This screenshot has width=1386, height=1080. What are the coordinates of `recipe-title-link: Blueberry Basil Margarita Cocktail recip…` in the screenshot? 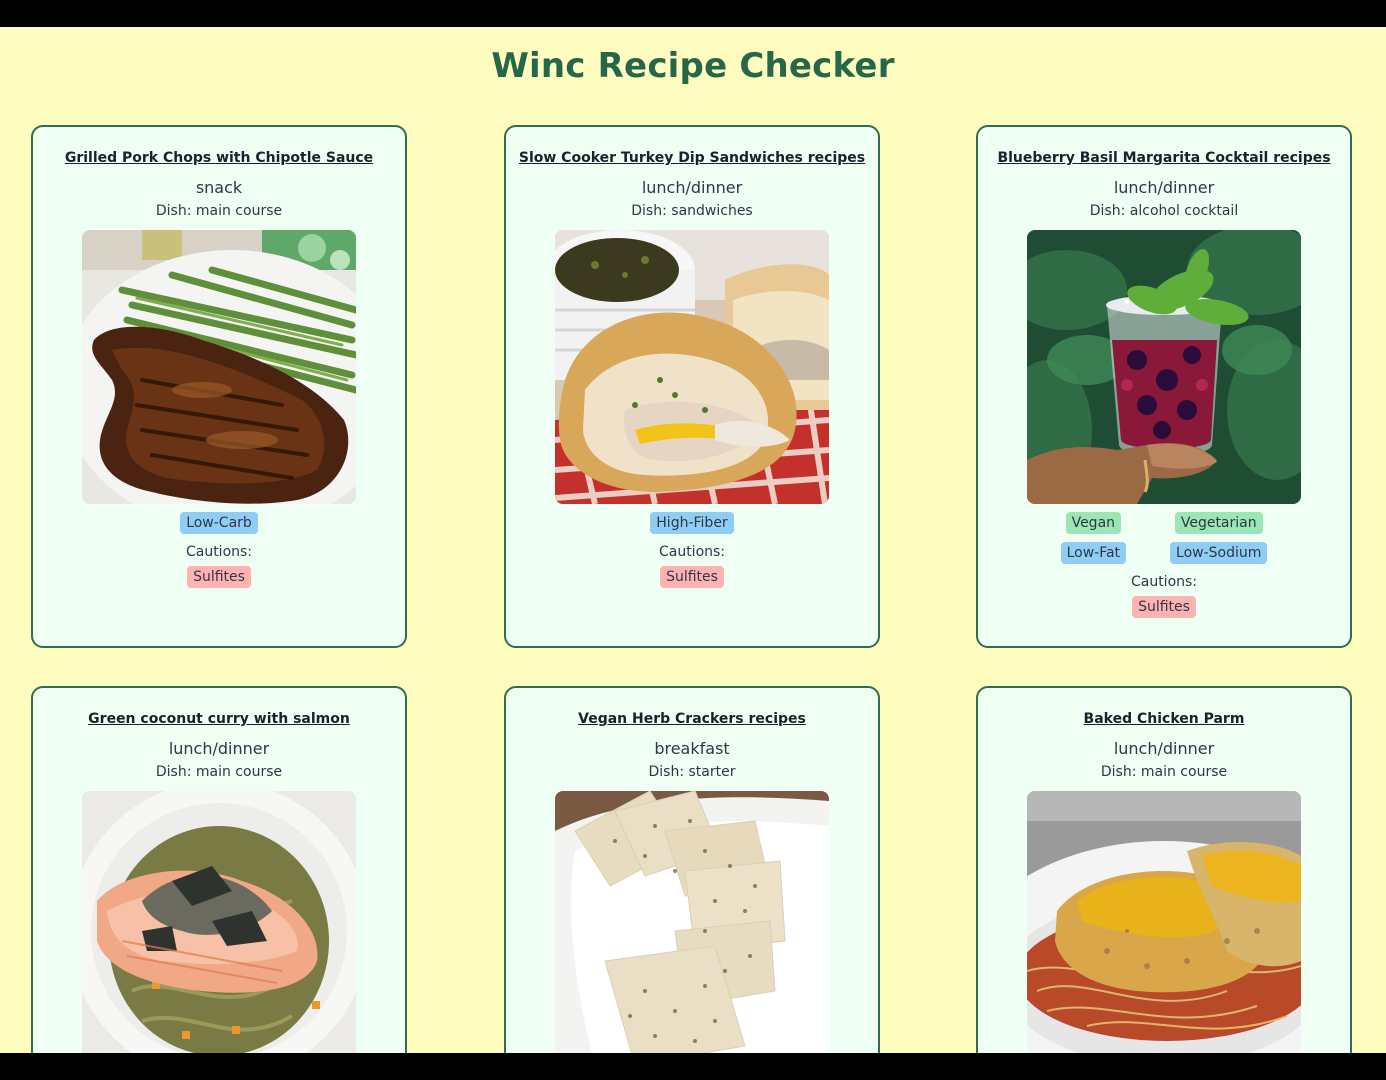 It's located at (1164, 158).